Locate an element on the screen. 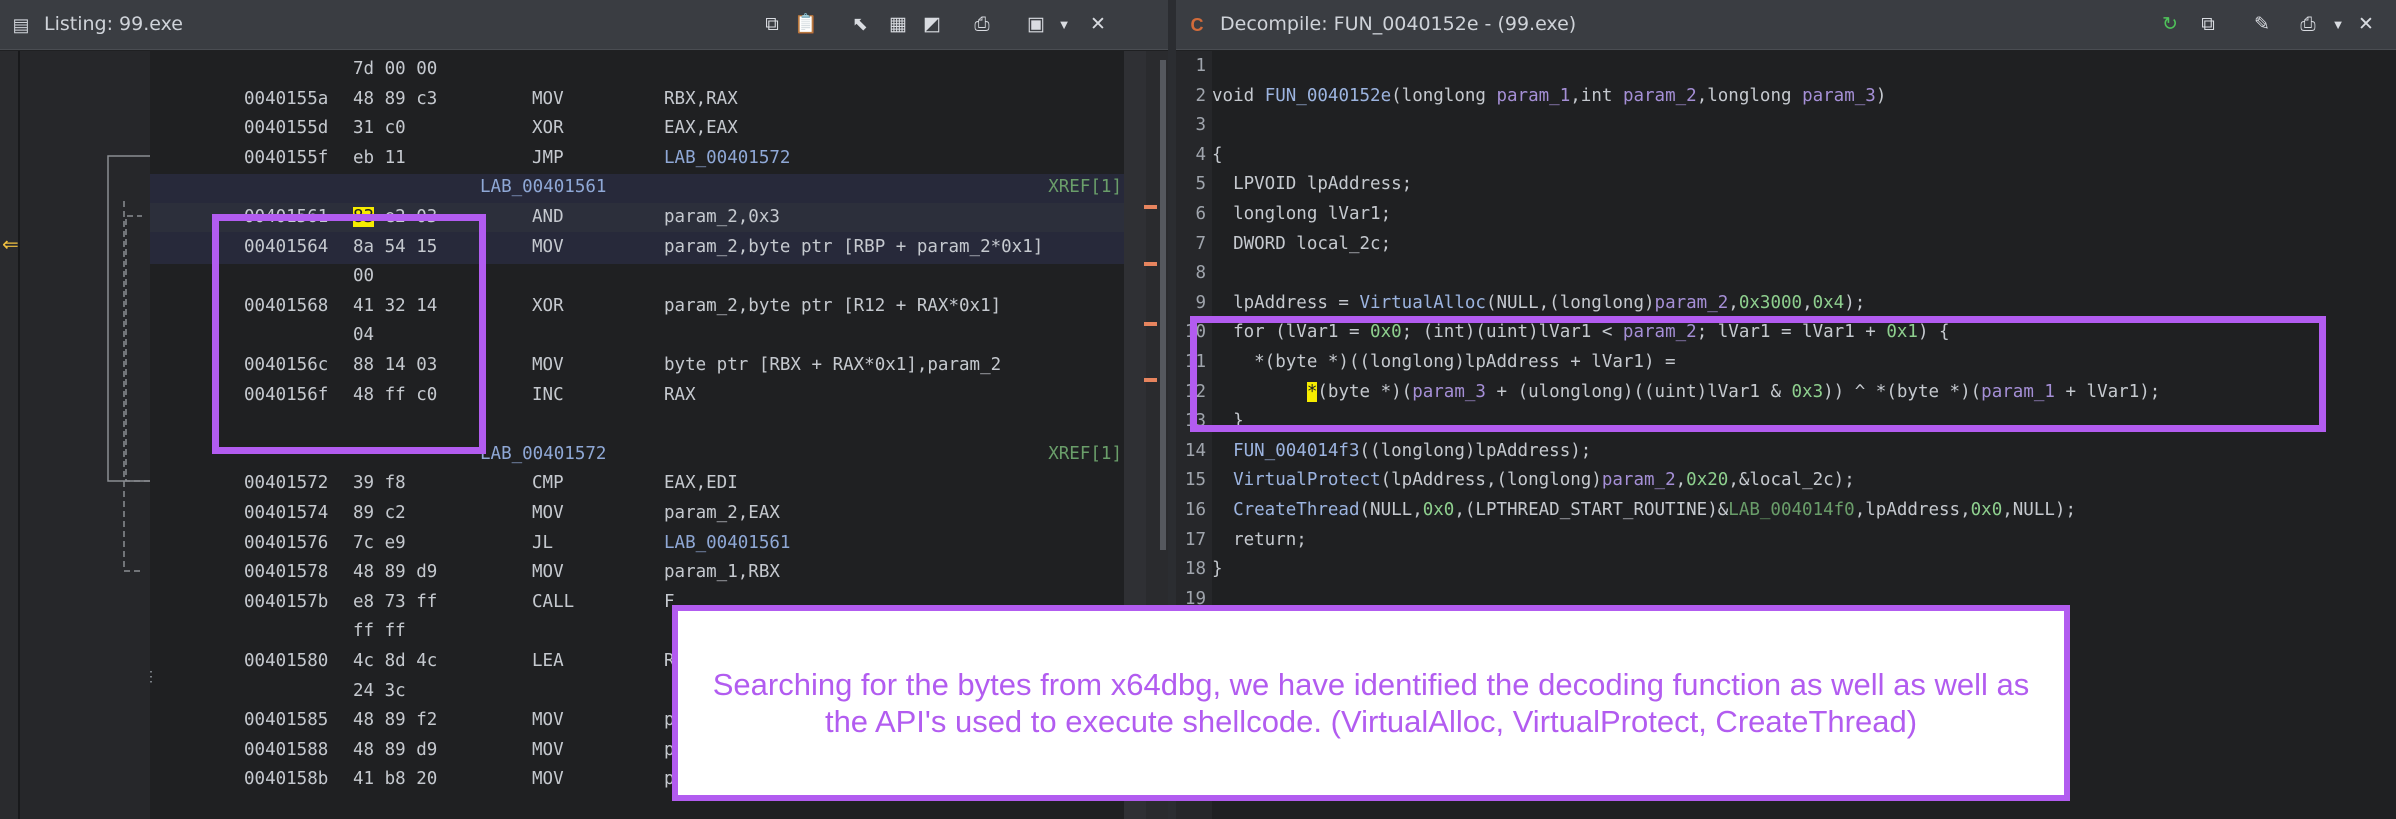 This screenshot has width=2396, height=819. listing-row: 00401576 7c e9 JL LAB_00401561 is located at coordinates (637, 543).